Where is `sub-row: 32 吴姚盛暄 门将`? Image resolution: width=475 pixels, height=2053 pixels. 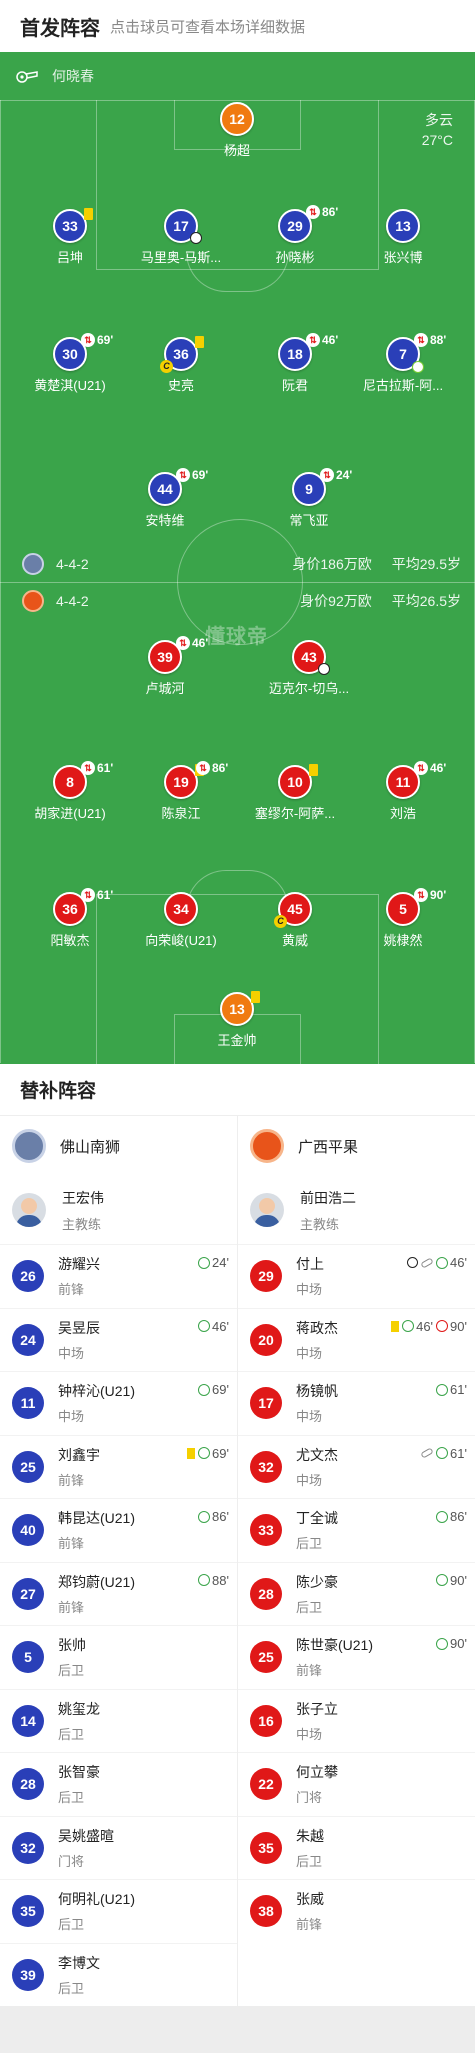 sub-row: 32 吴姚盛暄 门将 is located at coordinates (118, 1847).